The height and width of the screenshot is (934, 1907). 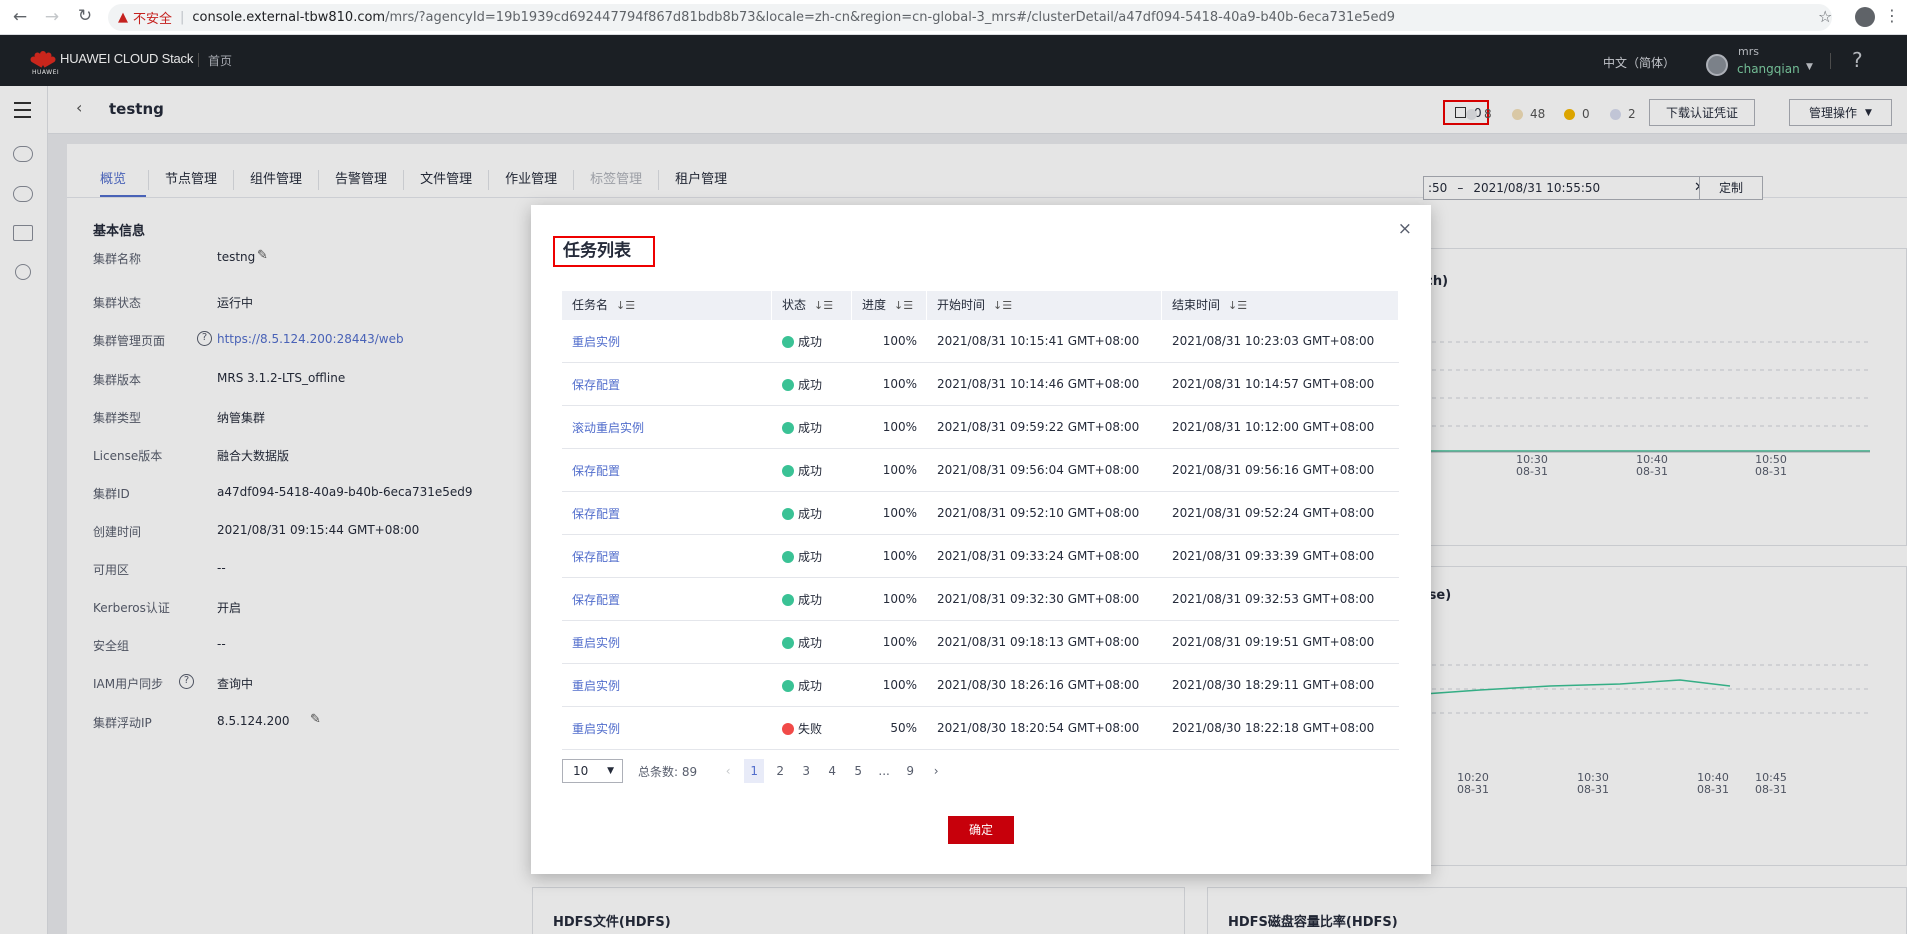 What do you see at coordinates (604, 251) in the screenshot?
I see `dialog-title: 任务列表` at bounding box center [604, 251].